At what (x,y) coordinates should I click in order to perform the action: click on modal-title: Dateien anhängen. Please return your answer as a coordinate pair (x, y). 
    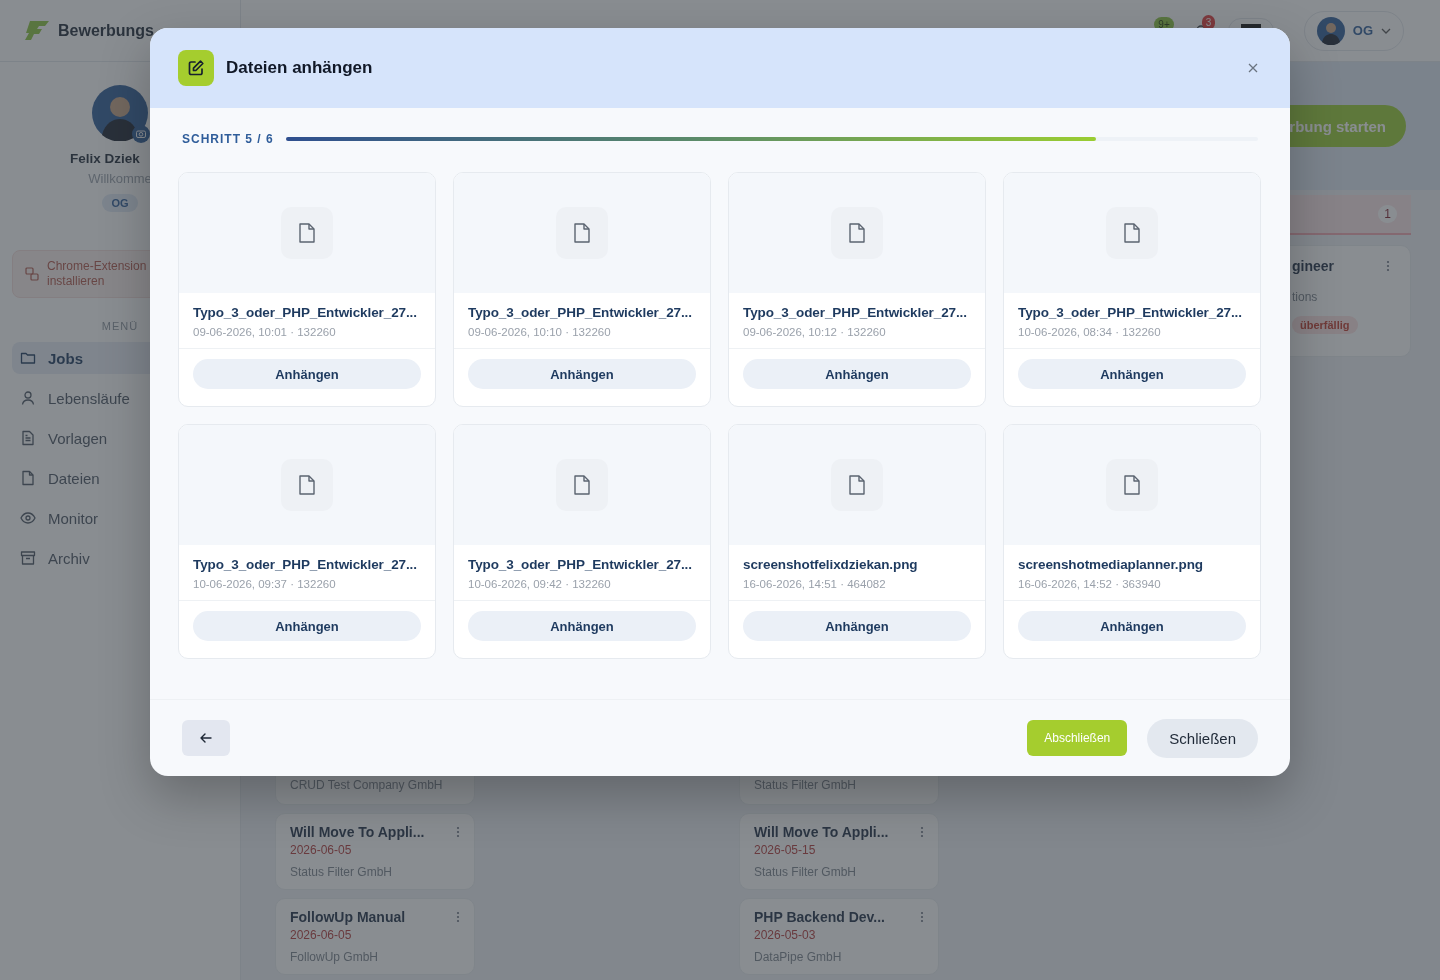
    Looking at the image, I should click on (300, 68).